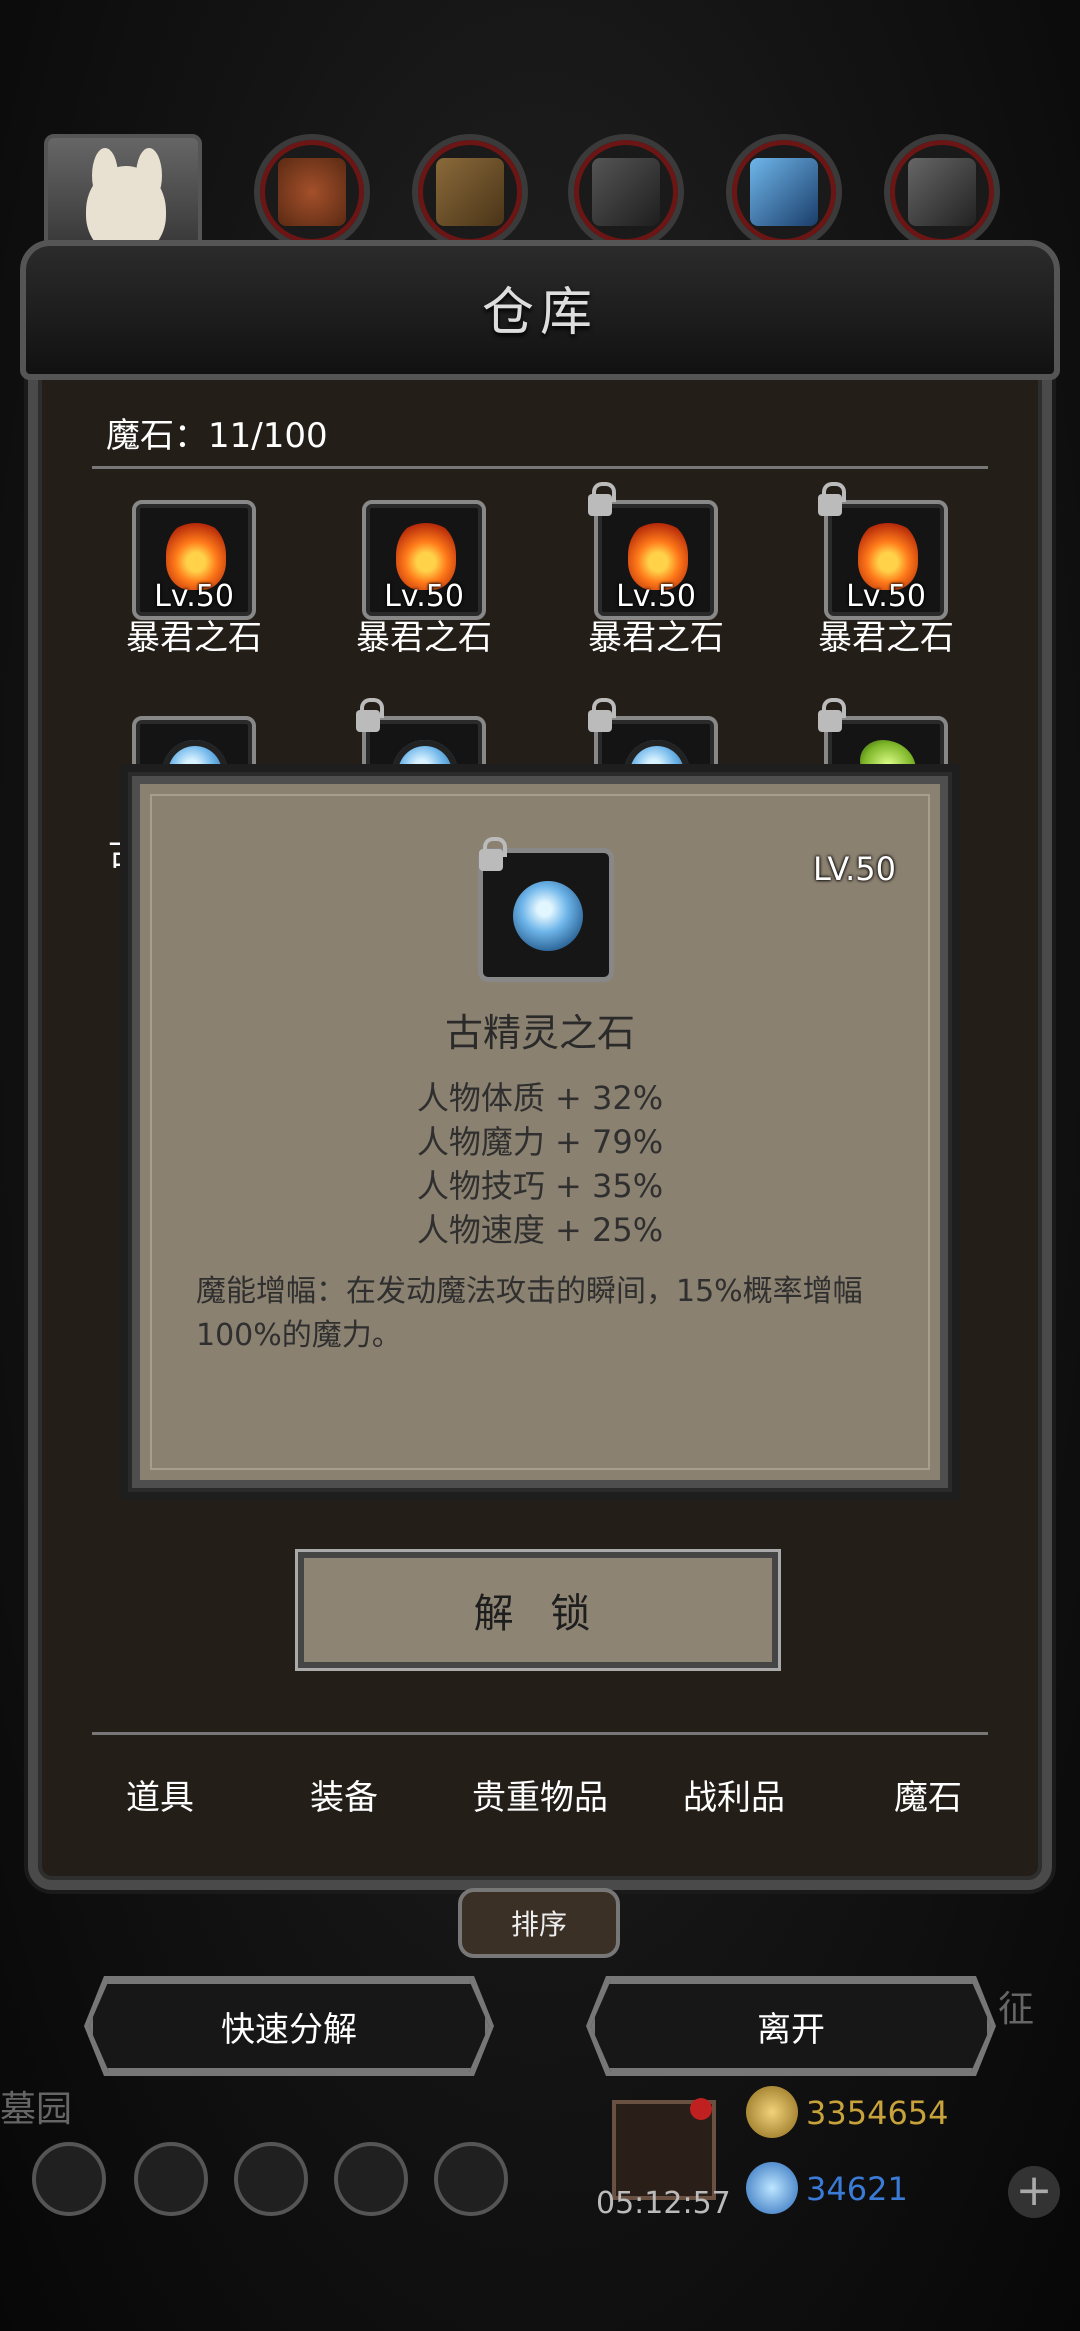 This screenshot has width=1080, height=2331. What do you see at coordinates (548, 916) in the screenshot?
I see `elf-stone-icon` at bounding box center [548, 916].